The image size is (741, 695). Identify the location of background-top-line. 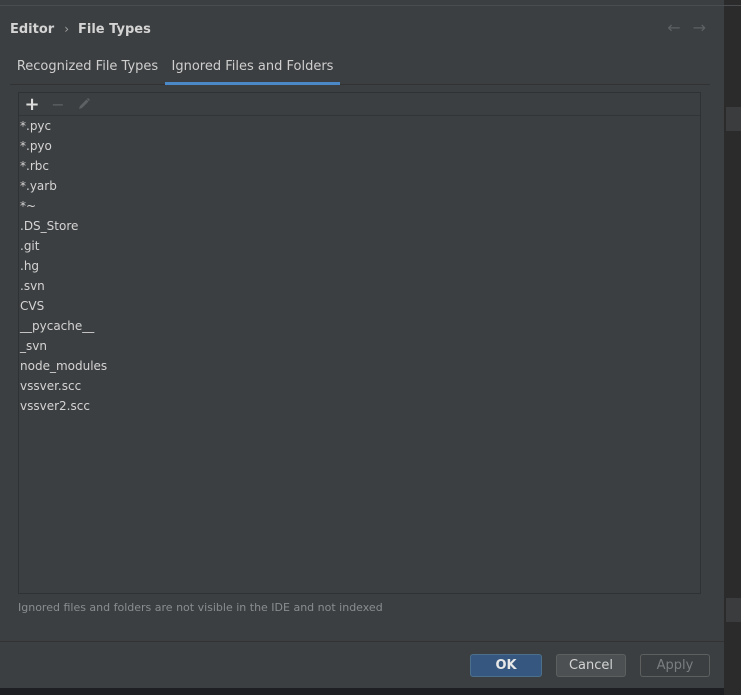
(732, 5).